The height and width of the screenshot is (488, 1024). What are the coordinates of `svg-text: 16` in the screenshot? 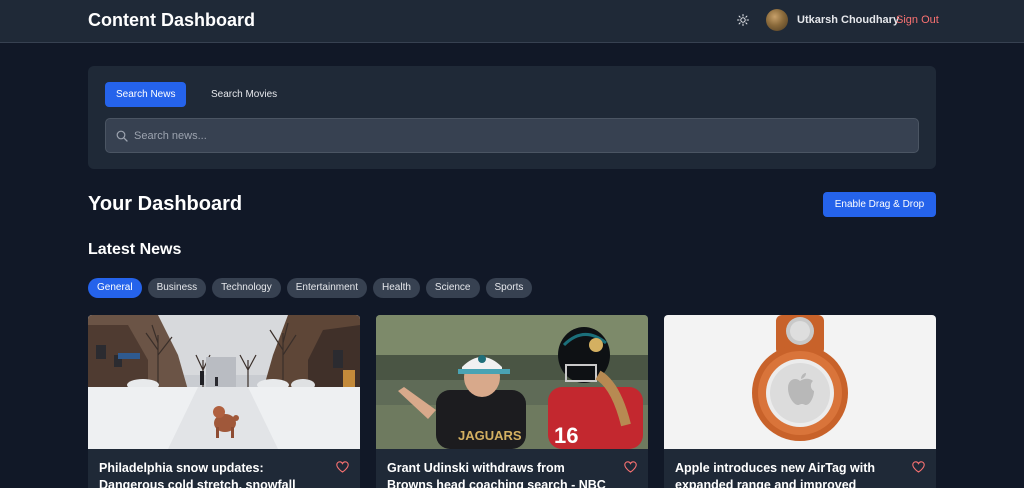 It's located at (566, 435).